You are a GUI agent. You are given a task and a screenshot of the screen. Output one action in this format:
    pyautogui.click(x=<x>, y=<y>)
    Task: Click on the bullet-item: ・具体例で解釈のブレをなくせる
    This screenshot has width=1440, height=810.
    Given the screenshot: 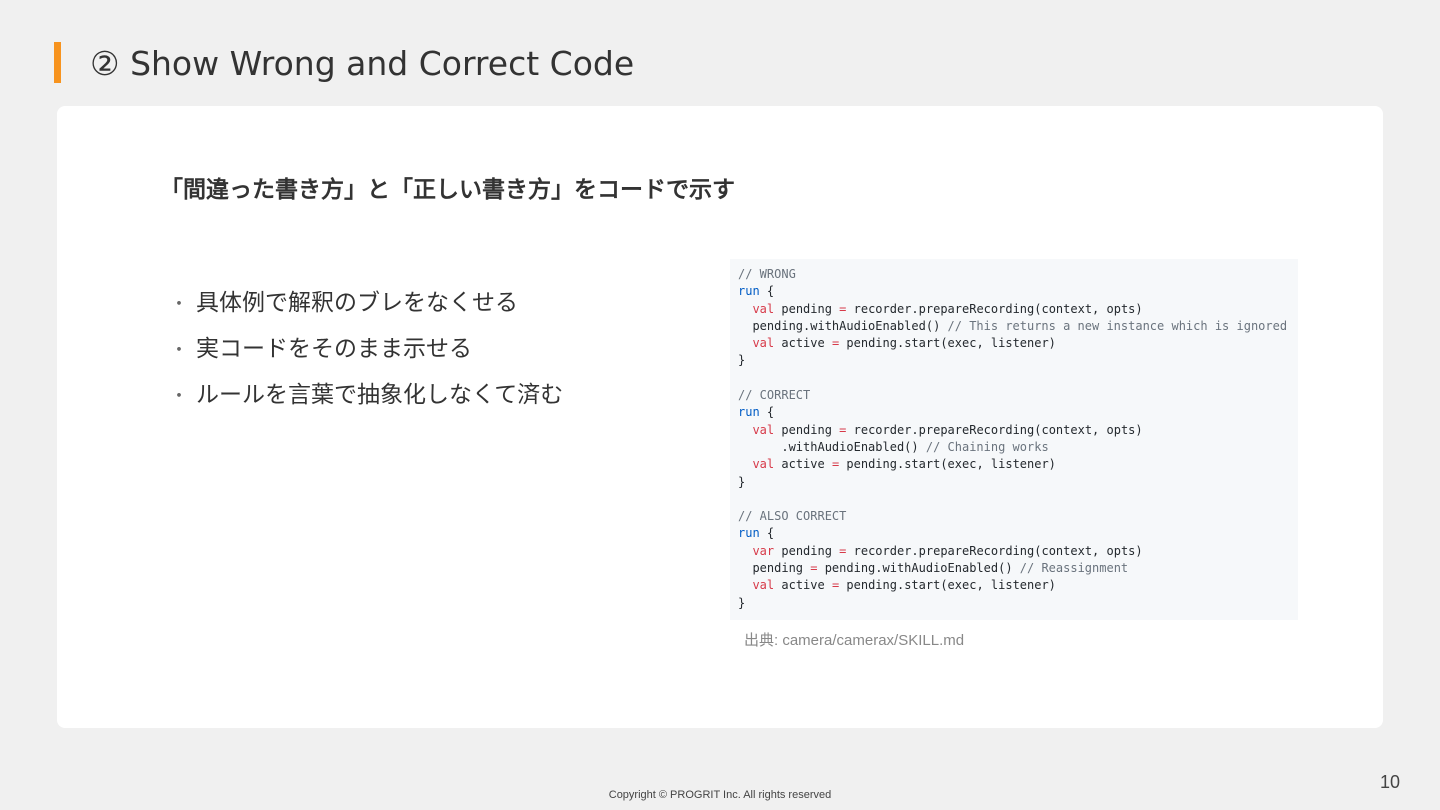 What is the action you would take?
    pyautogui.click(x=366, y=304)
    